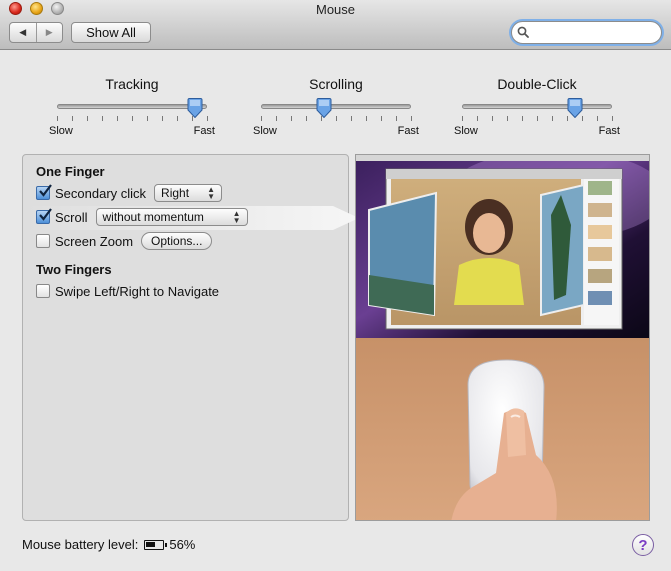  I want to click on screen-zoom-label: Screen Zoom, so click(94, 241).